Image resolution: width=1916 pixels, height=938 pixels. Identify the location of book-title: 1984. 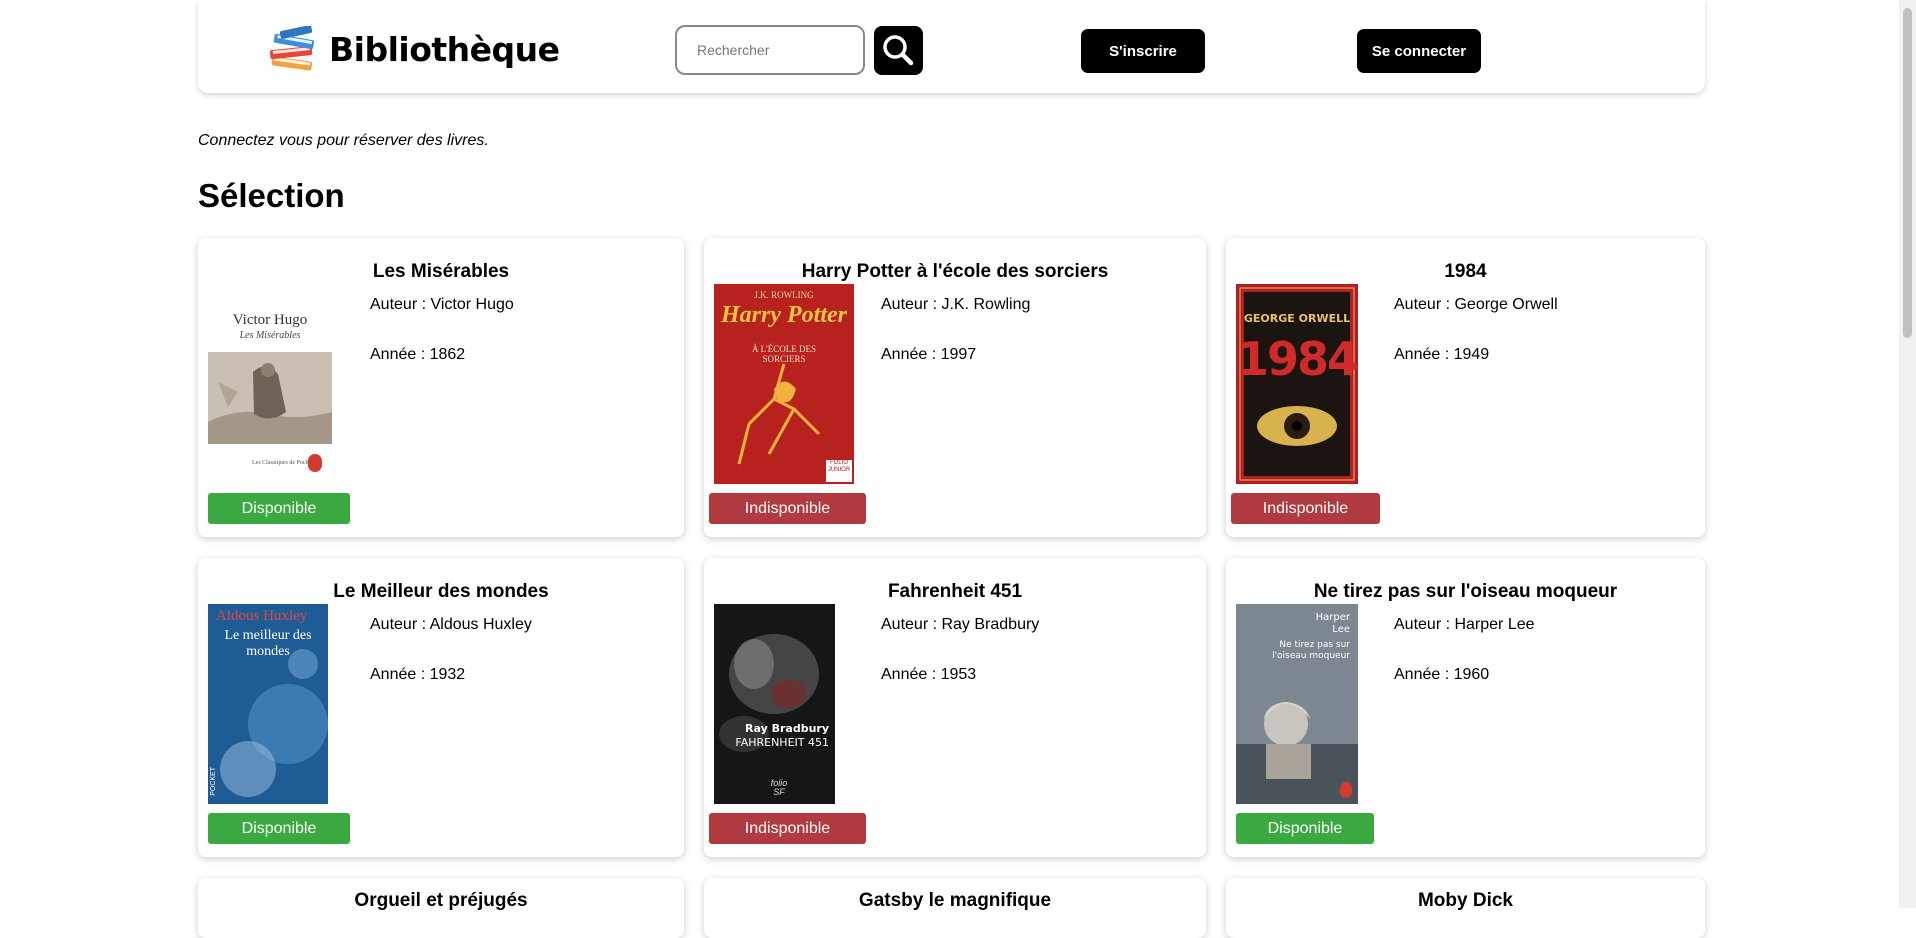
(1465, 272).